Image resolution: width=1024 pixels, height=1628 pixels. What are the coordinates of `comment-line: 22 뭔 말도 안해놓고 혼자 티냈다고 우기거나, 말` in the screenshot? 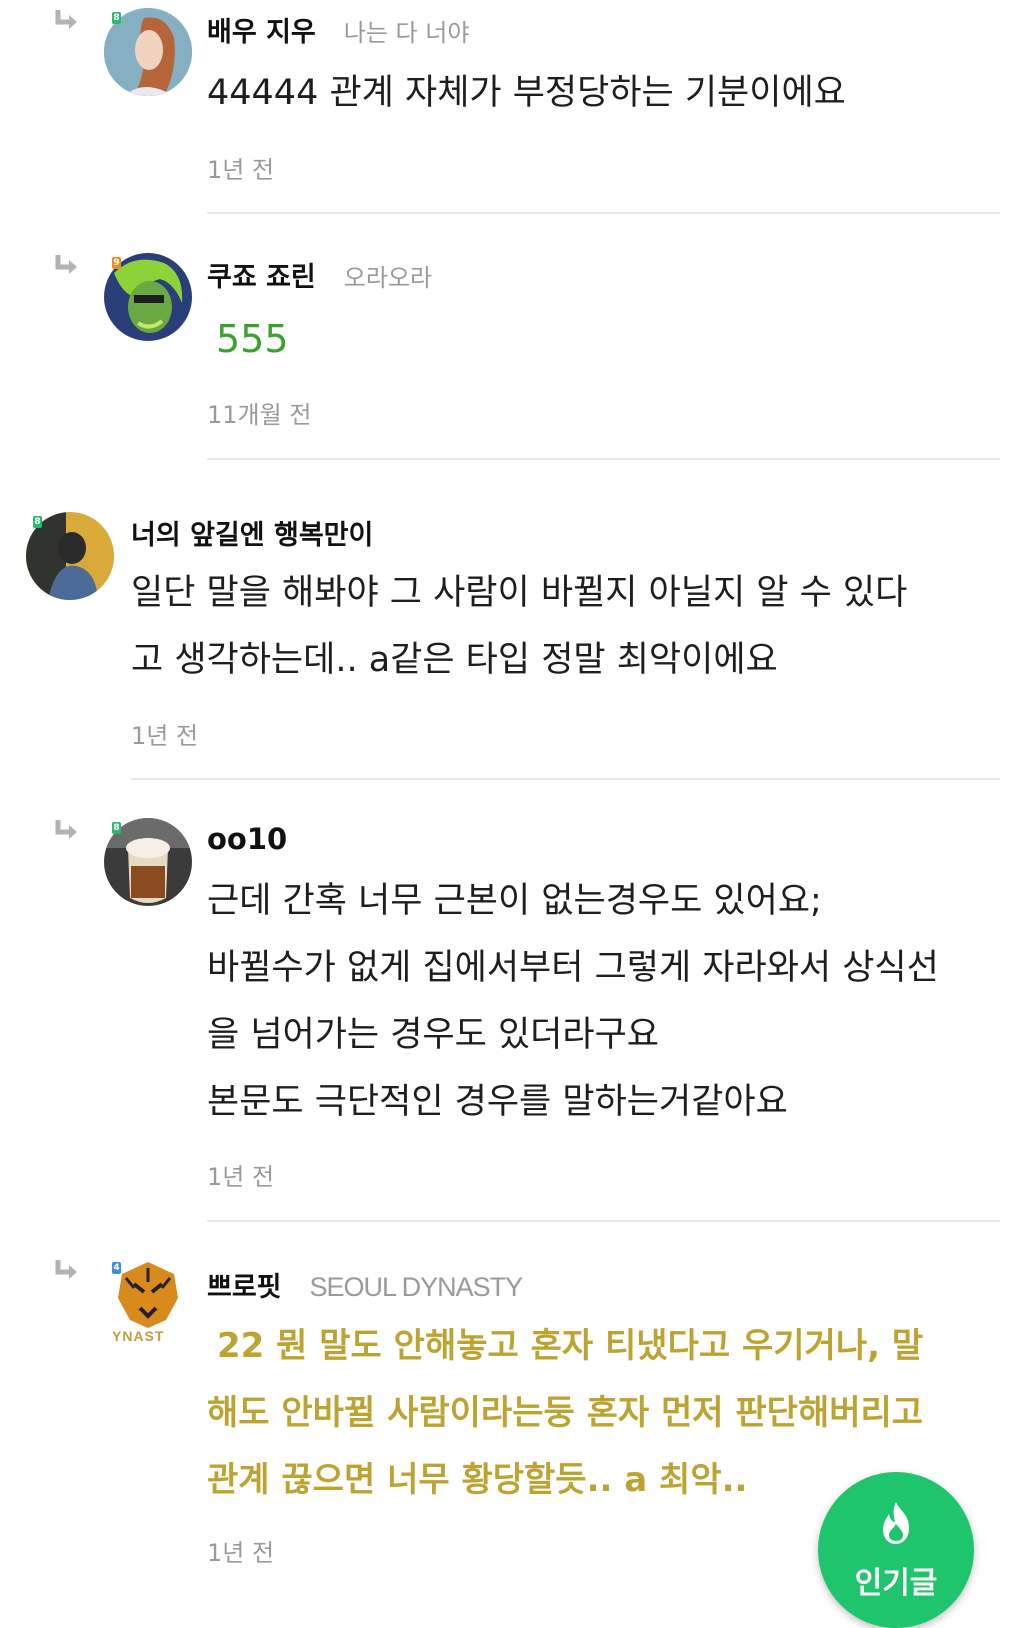 It's located at (570, 1346).